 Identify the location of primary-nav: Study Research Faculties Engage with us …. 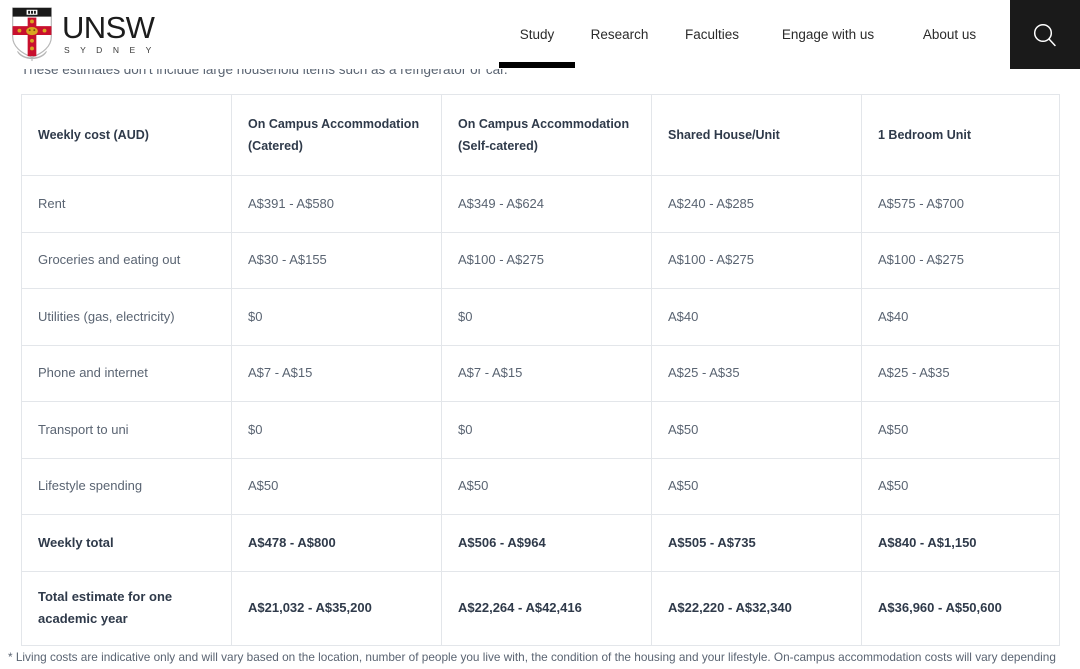
(751, 34).